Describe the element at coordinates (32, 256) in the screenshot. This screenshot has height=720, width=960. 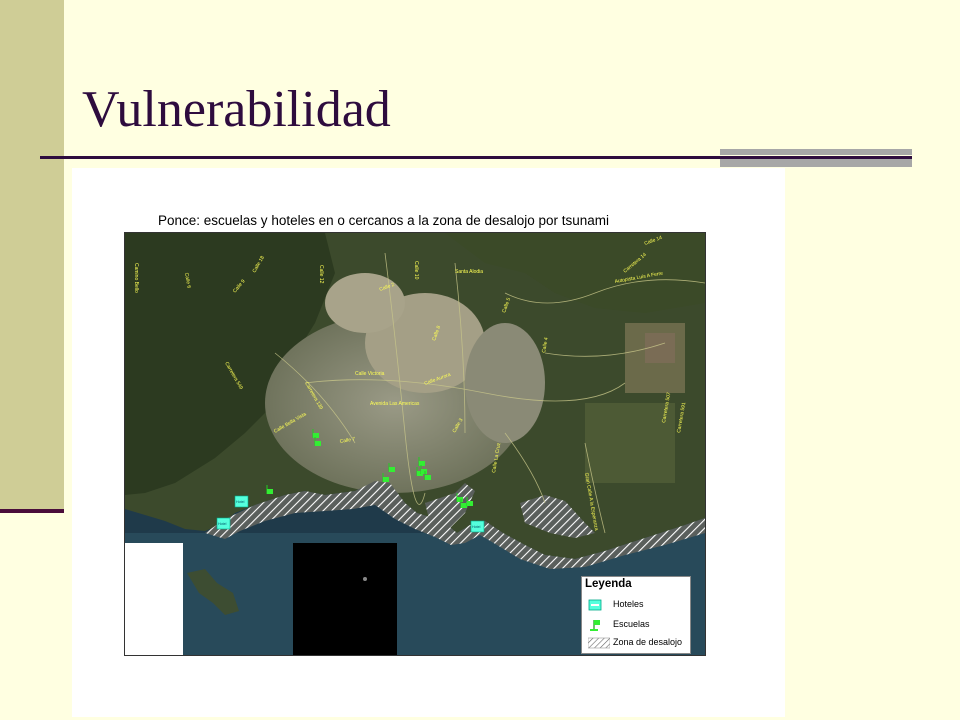
I see `side-decor-bar` at that location.